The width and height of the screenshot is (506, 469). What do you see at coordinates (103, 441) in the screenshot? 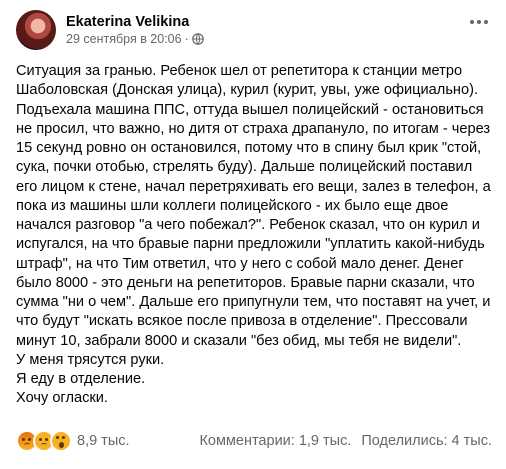
I see `reaction-count: 8,9 тыс.` at bounding box center [103, 441].